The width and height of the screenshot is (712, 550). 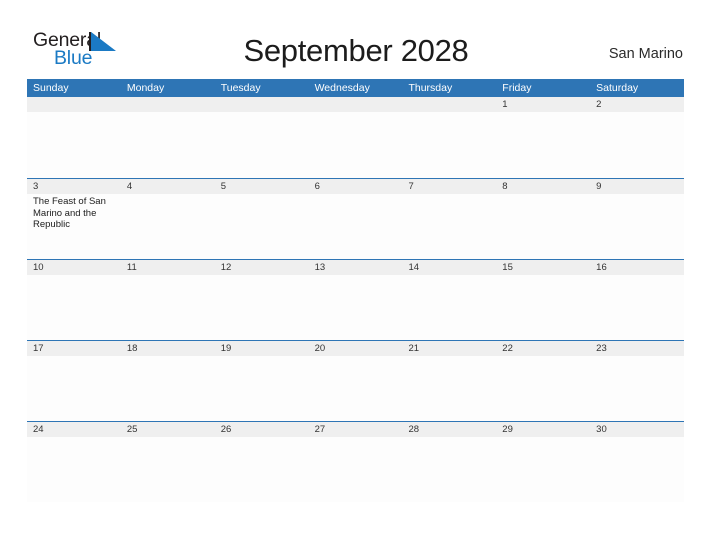 What do you see at coordinates (430, 88) in the screenshot?
I see `weekday-header-thursday: Thursday` at bounding box center [430, 88].